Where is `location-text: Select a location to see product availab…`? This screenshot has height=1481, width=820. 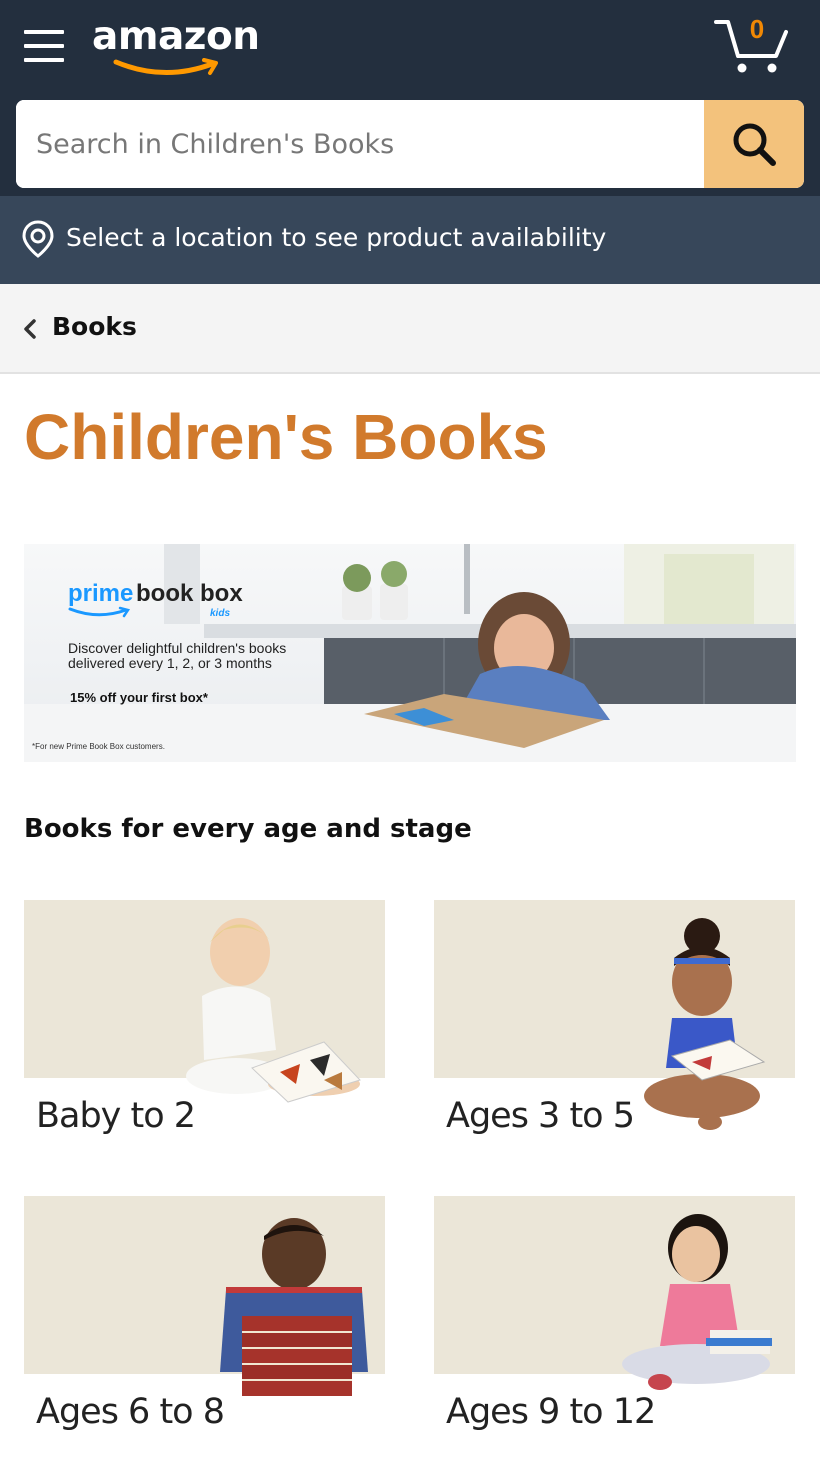 location-text: Select a location to see product availab… is located at coordinates (336, 237).